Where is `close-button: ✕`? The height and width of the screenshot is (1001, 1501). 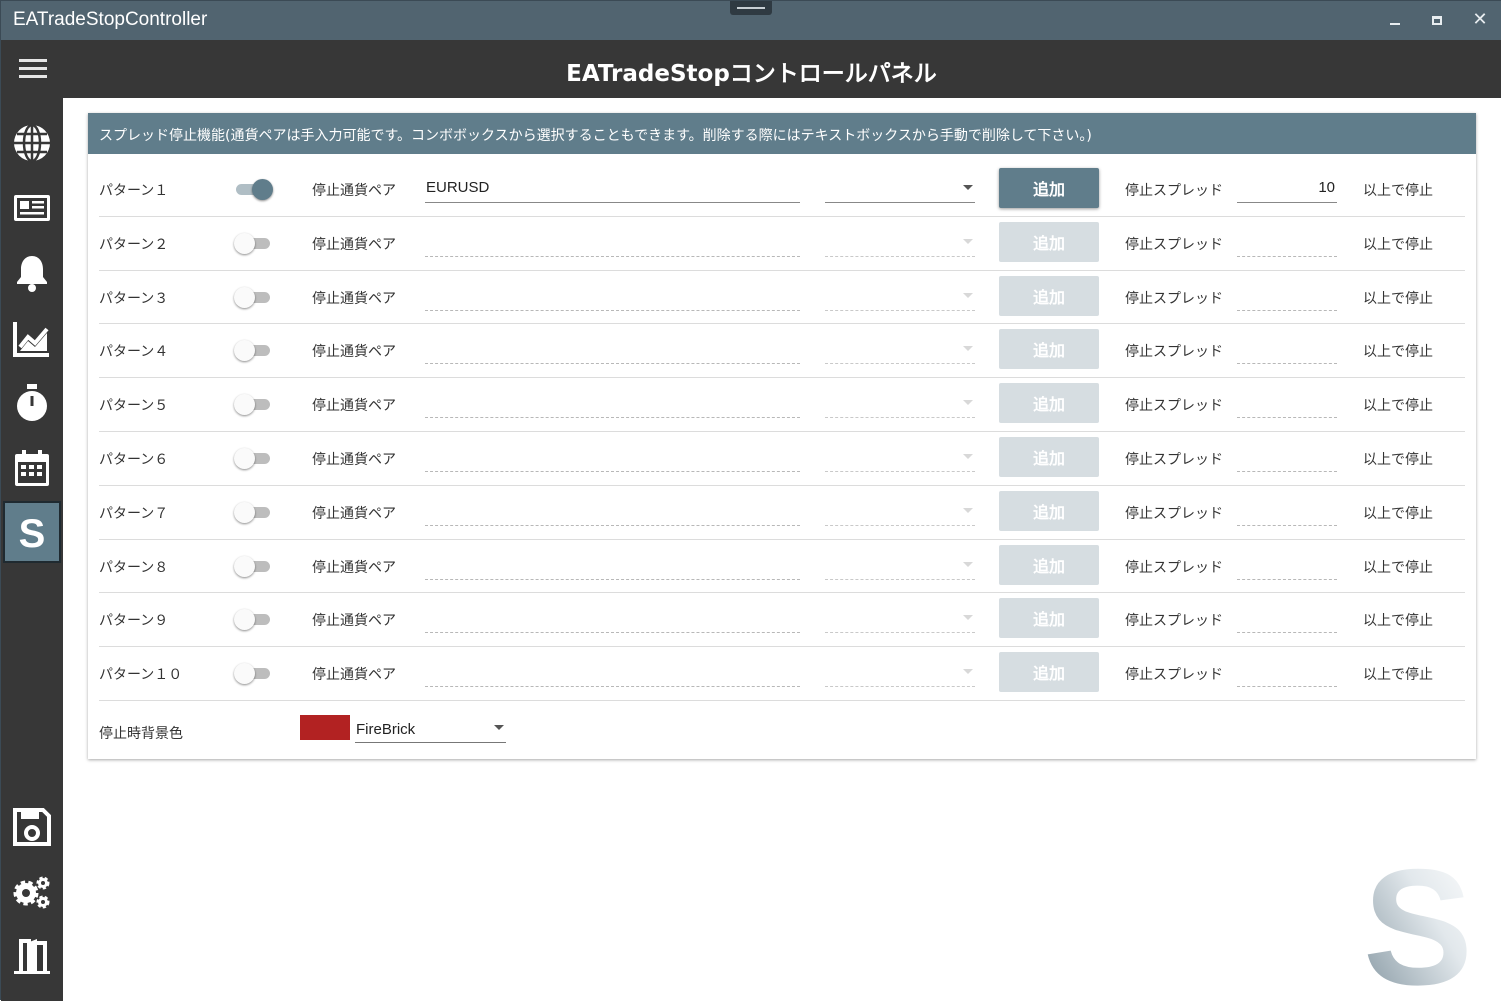 close-button: ✕ is located at coordinates (1480, 20).